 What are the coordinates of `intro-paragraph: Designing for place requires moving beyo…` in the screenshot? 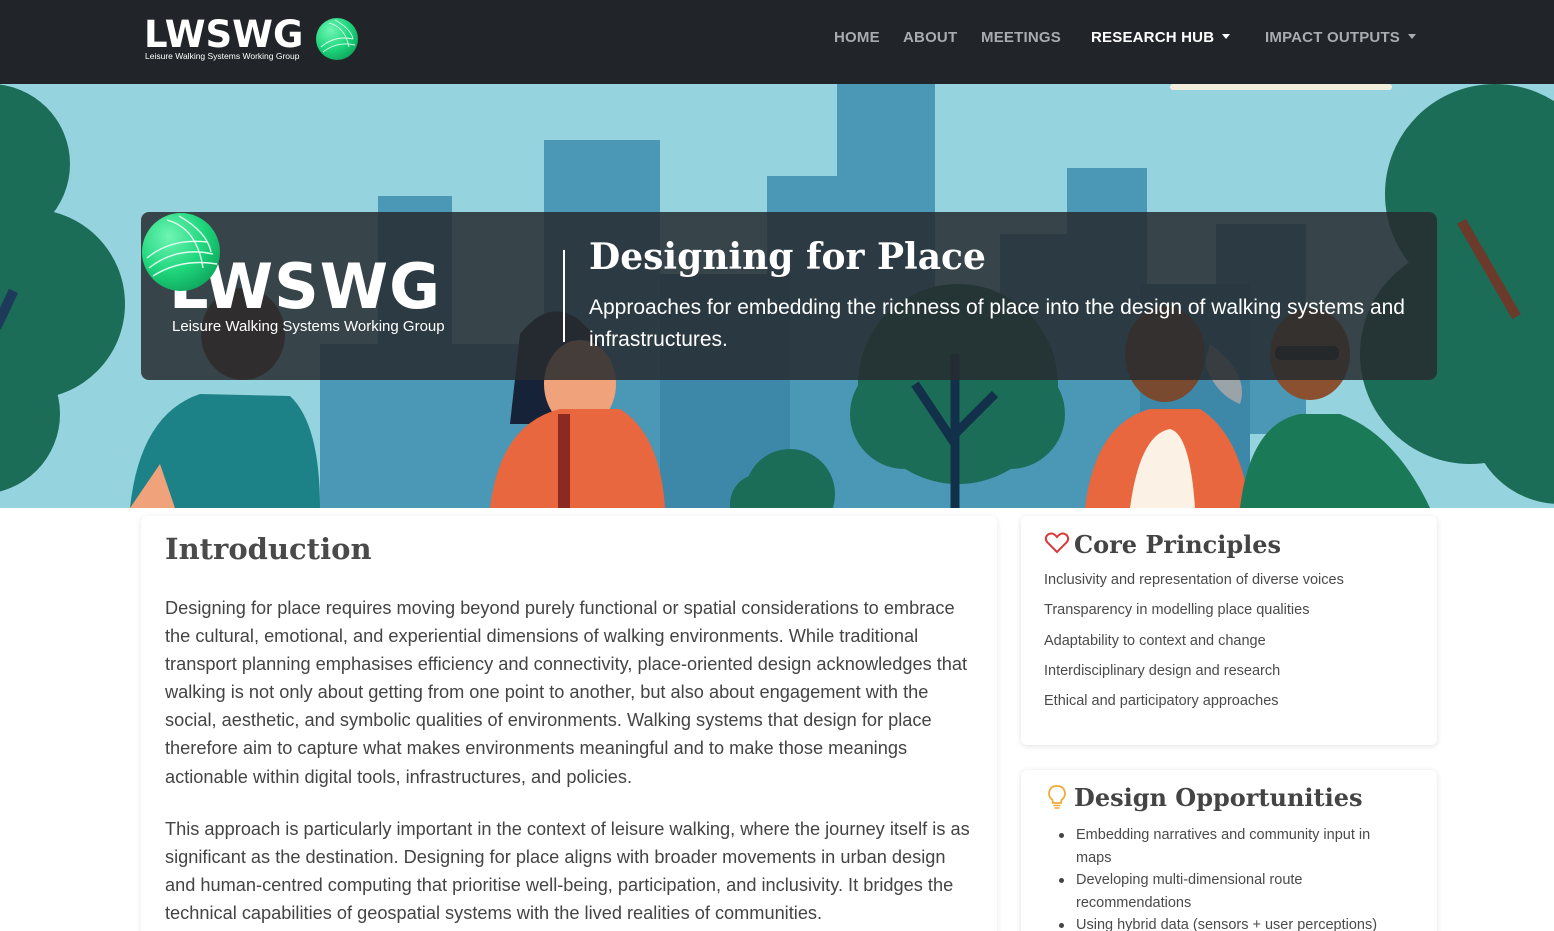 It's located at (566, 692).